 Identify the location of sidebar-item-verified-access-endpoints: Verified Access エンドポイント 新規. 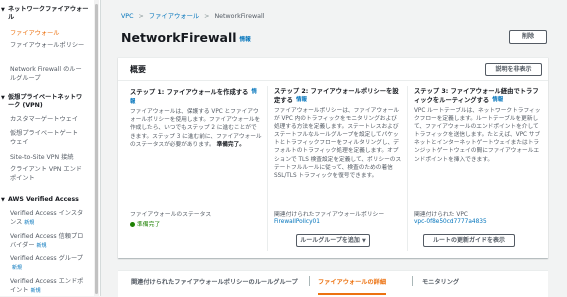
(45, 286).